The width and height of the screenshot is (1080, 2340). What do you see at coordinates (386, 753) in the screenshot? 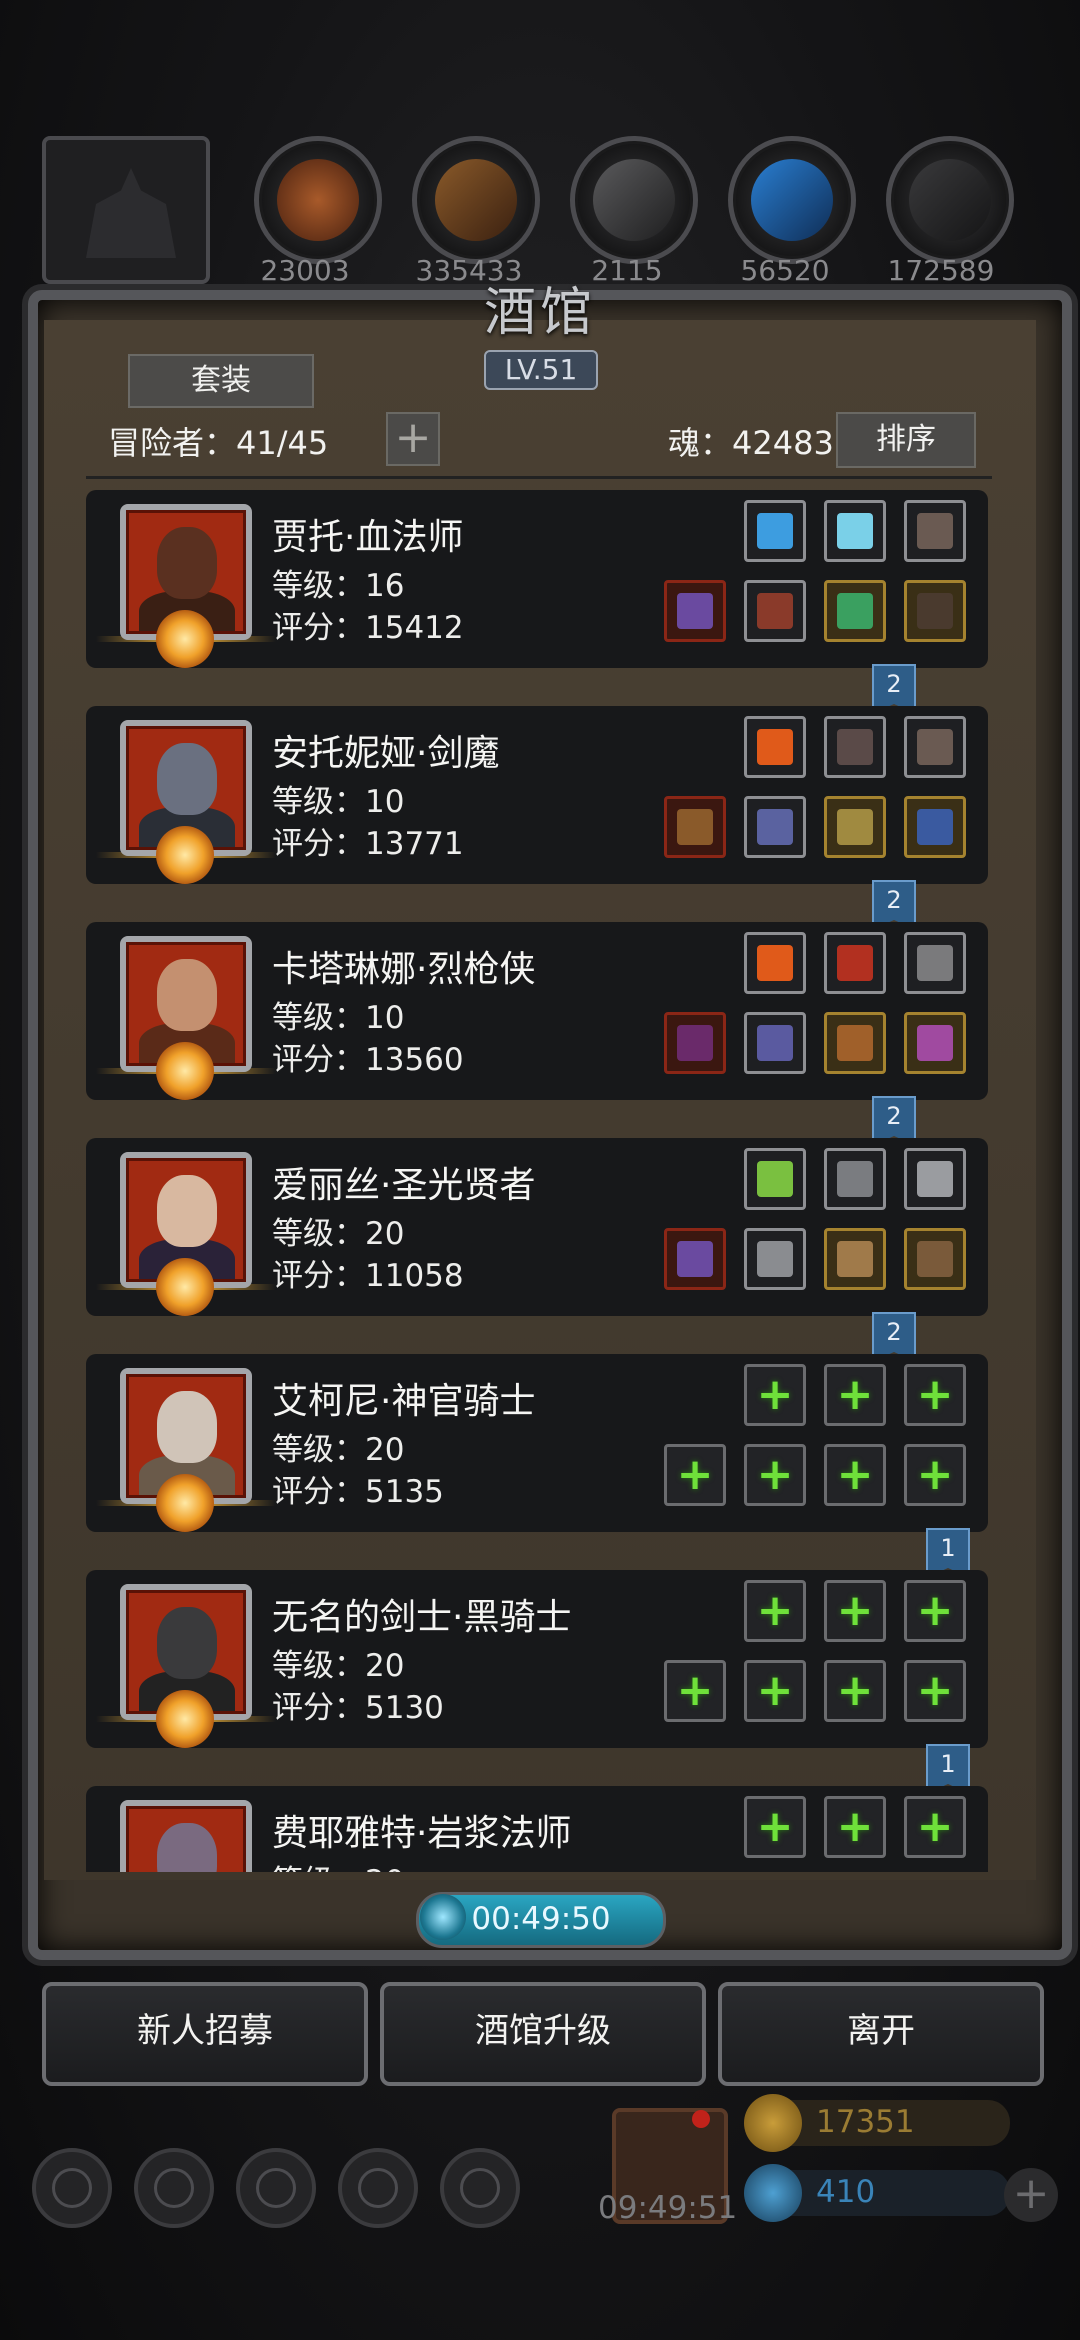
I see `hero-name: 安托妮娅·剑魔` at bounding box center [386, 753].